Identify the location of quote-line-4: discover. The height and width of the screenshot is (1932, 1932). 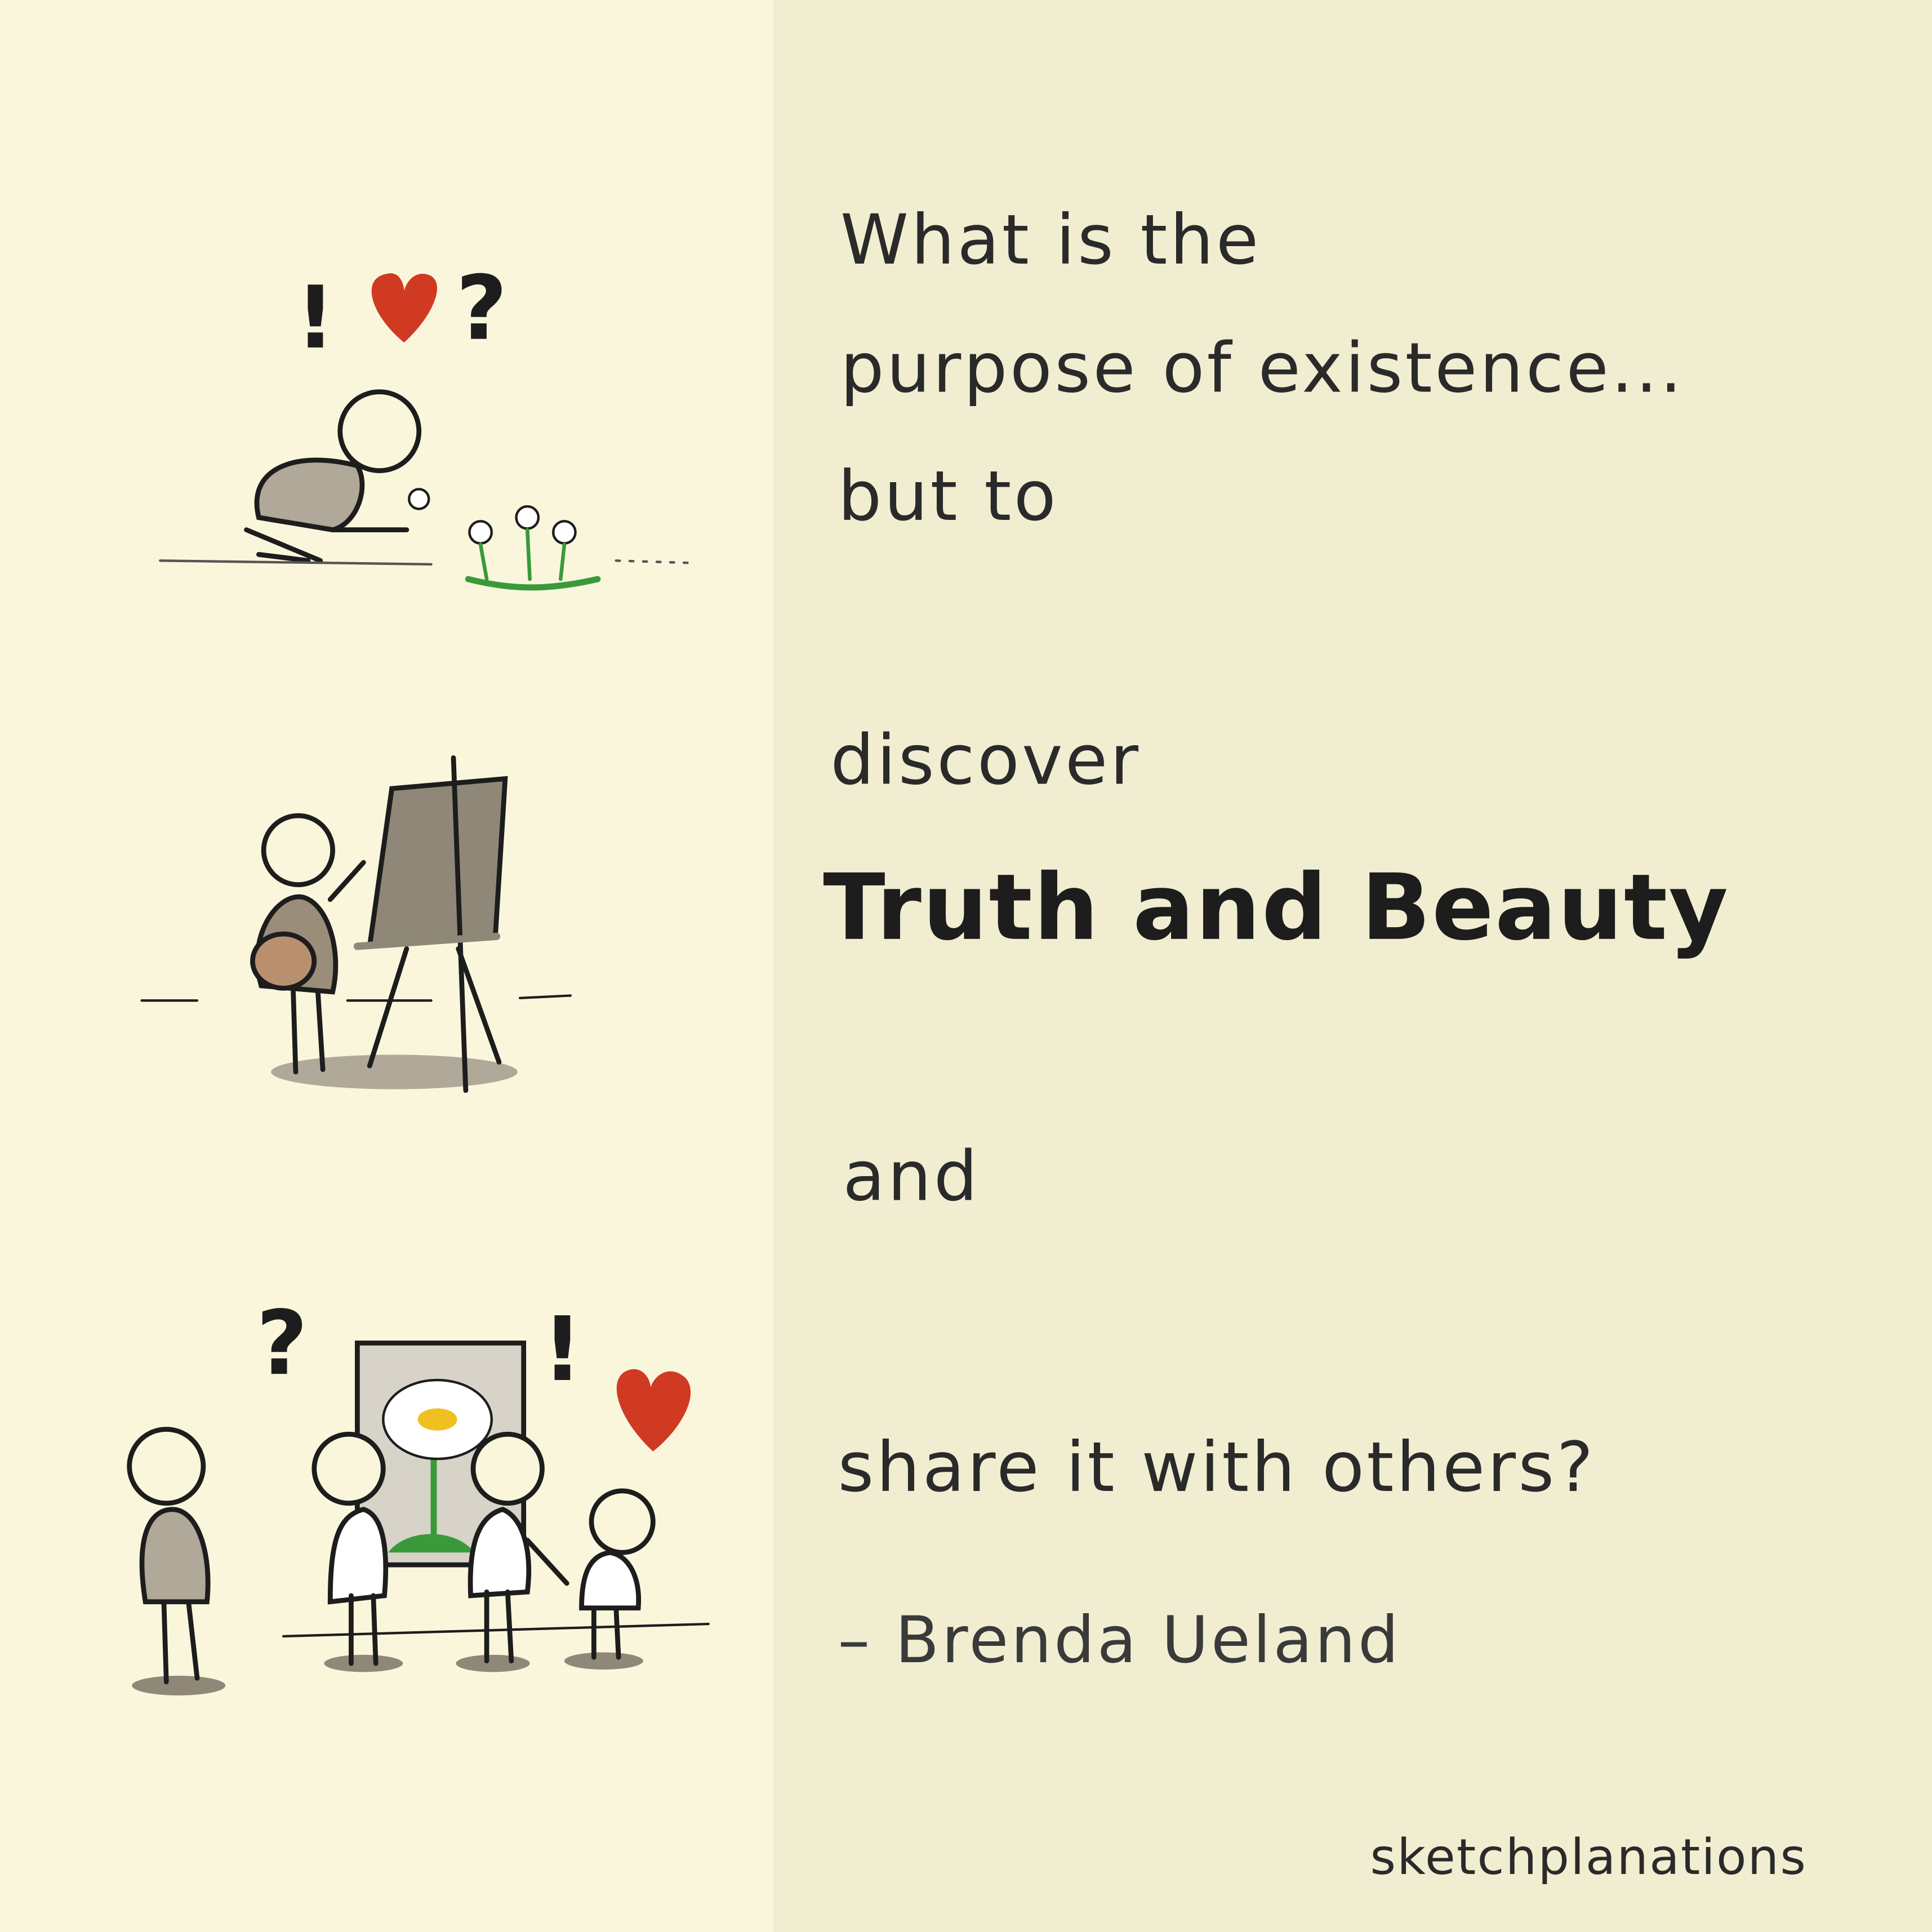
(985, 760).